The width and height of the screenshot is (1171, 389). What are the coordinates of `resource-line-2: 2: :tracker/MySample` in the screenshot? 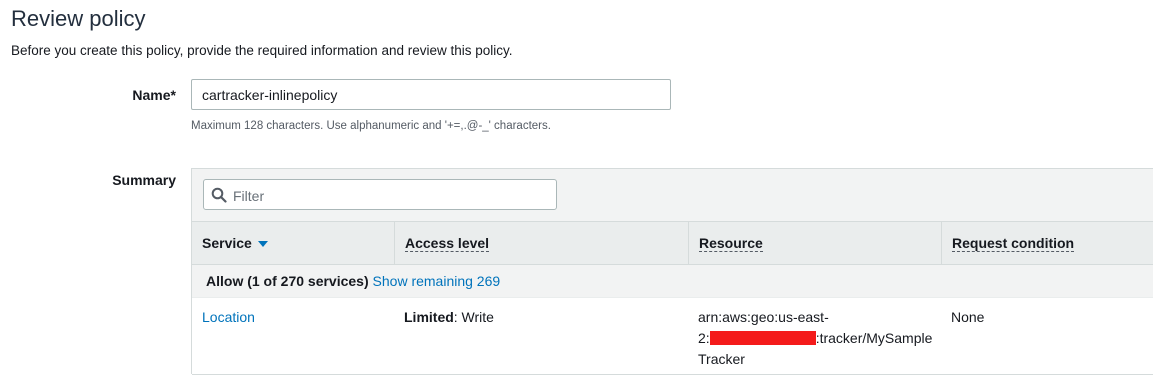 It's located at (818, 338).